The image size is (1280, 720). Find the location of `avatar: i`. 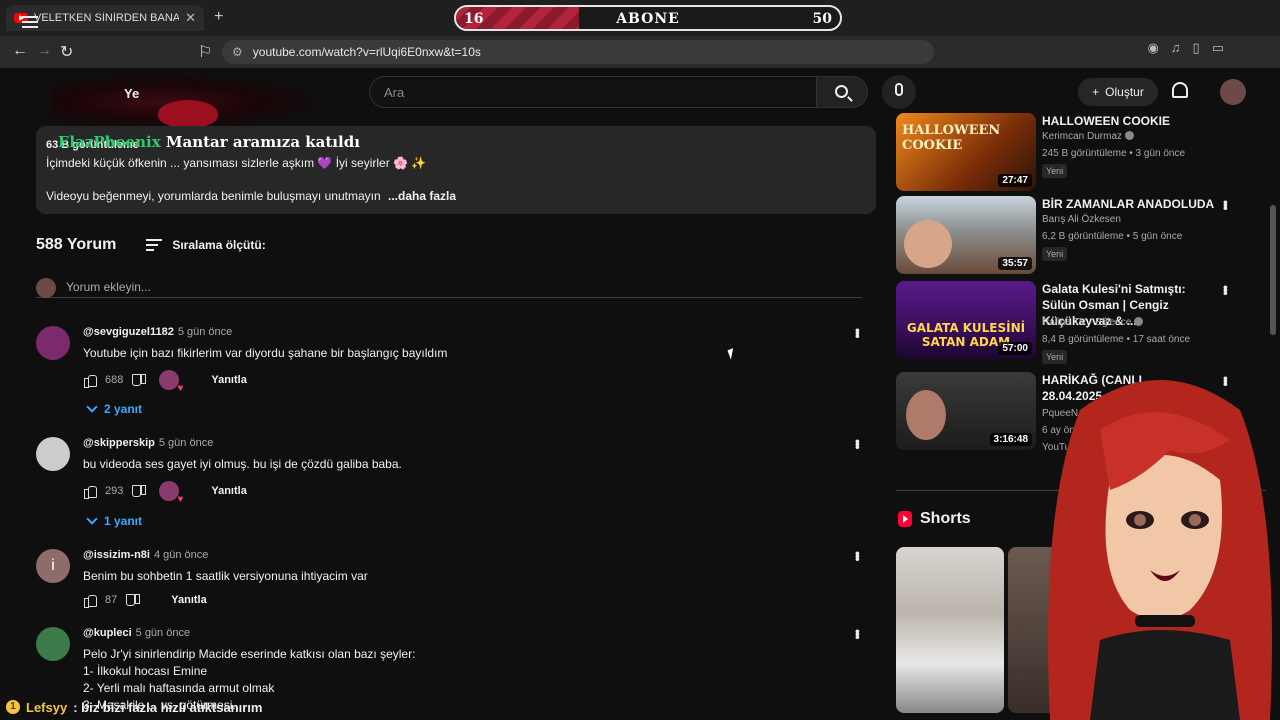

avatar: i is located at coordinates (53, 566).